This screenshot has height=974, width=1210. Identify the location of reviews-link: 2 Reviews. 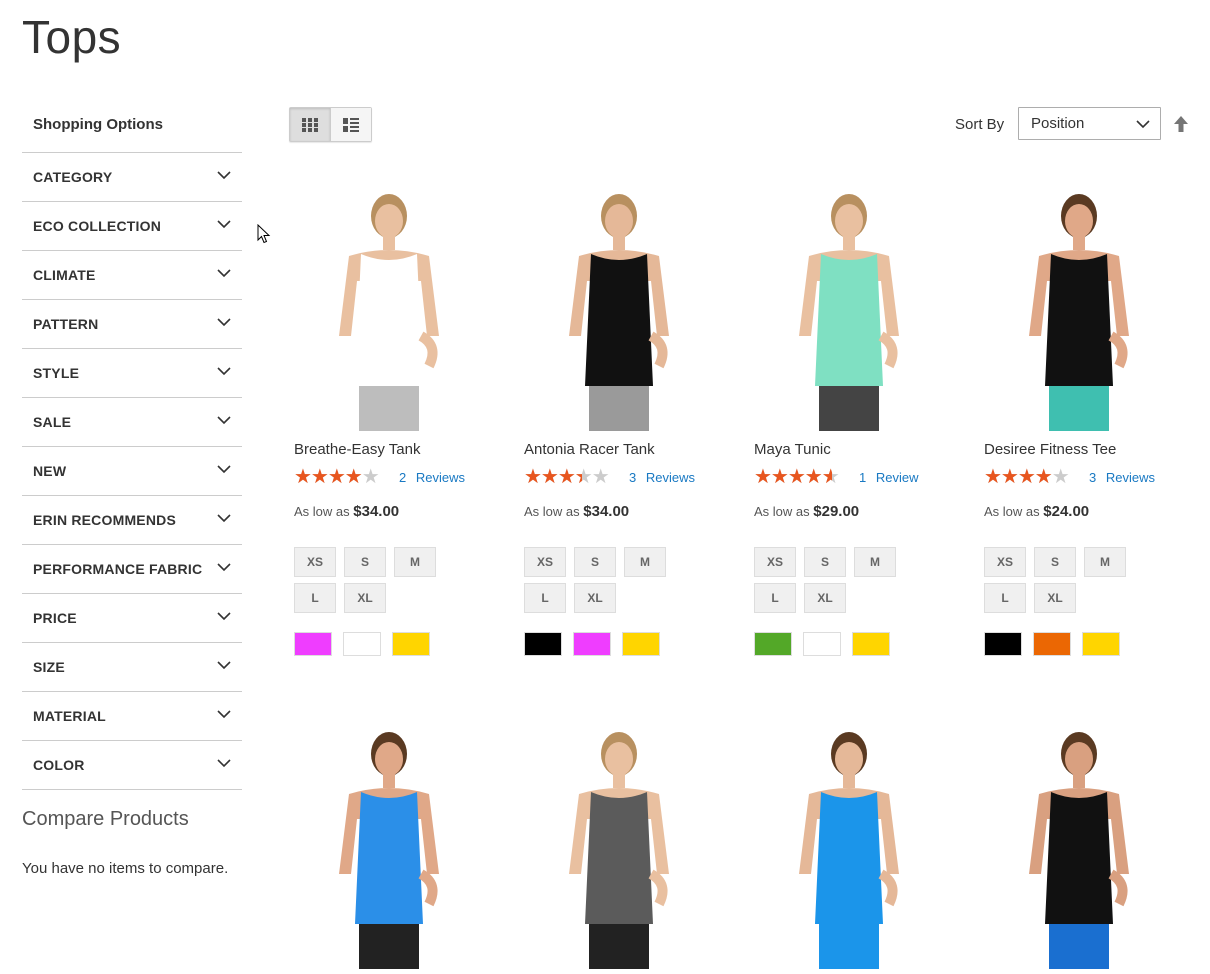
(432, 477).